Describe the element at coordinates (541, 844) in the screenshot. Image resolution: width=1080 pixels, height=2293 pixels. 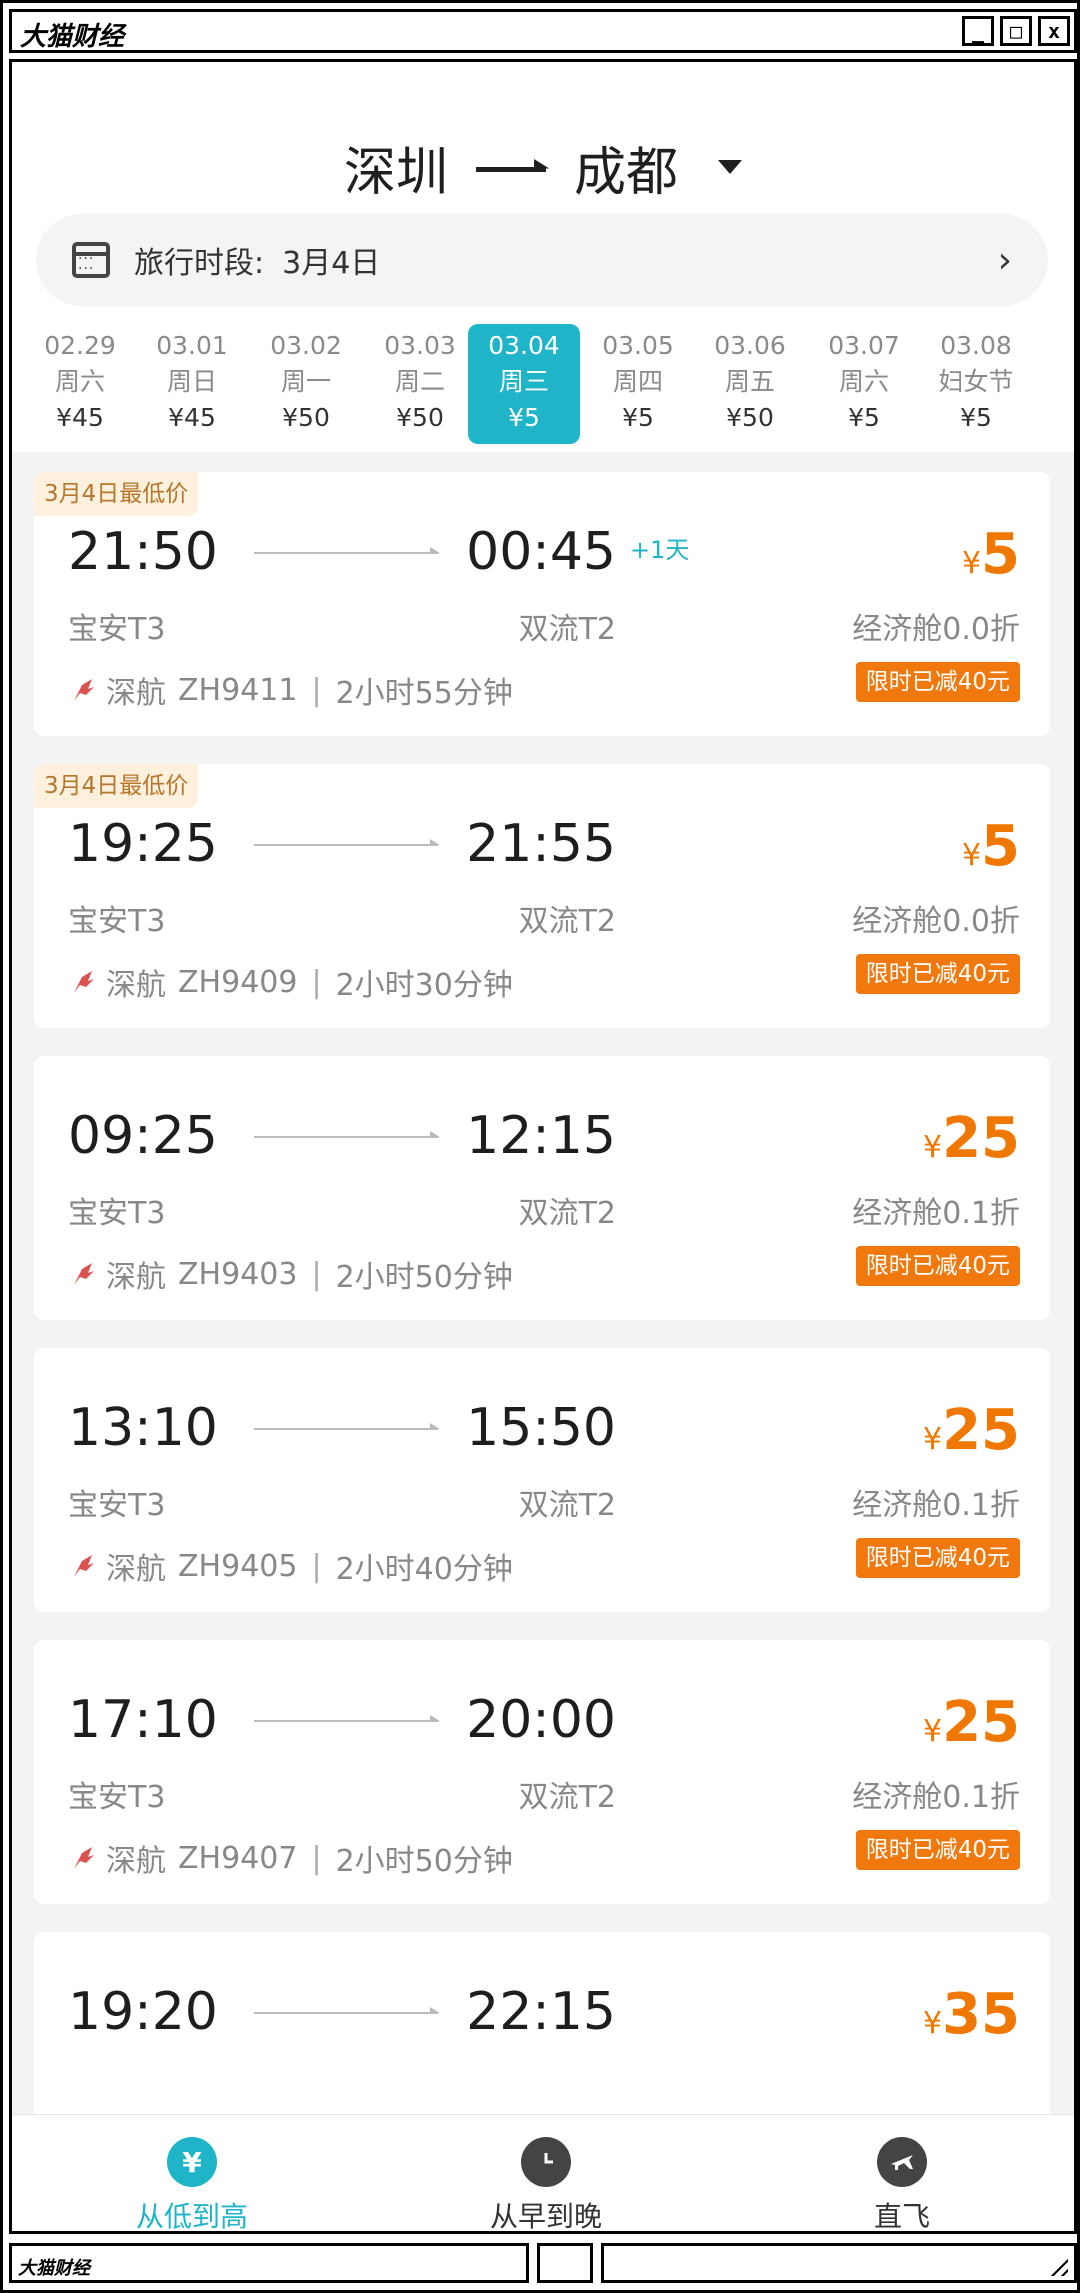
I see `arrival-time: 21:55` at that location.